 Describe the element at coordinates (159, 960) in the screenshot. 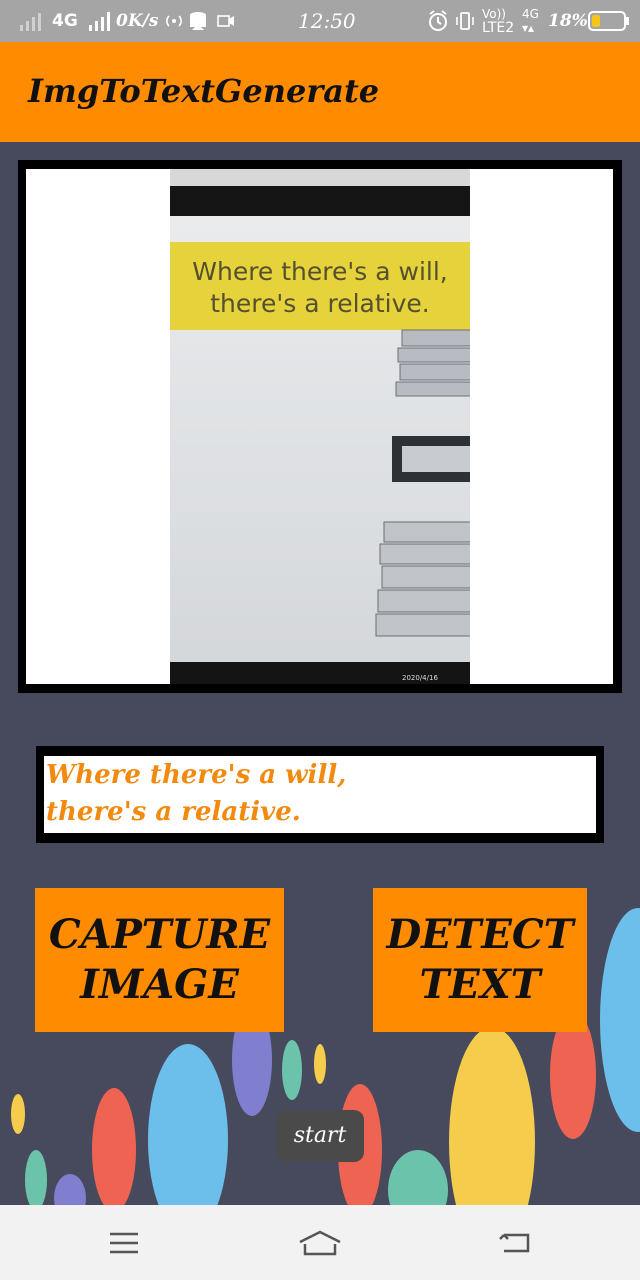

I see `capture-image-button: CAPTURE IMAGE` at that location.